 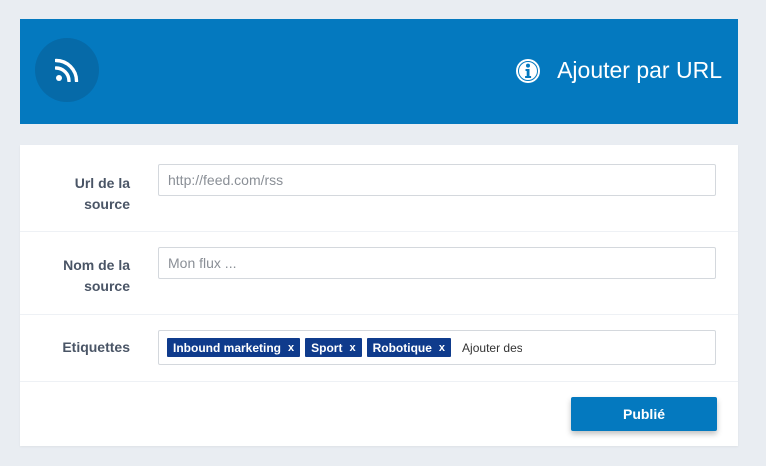 I want to click on tag-label: Sport, so click(x=327, y=347).